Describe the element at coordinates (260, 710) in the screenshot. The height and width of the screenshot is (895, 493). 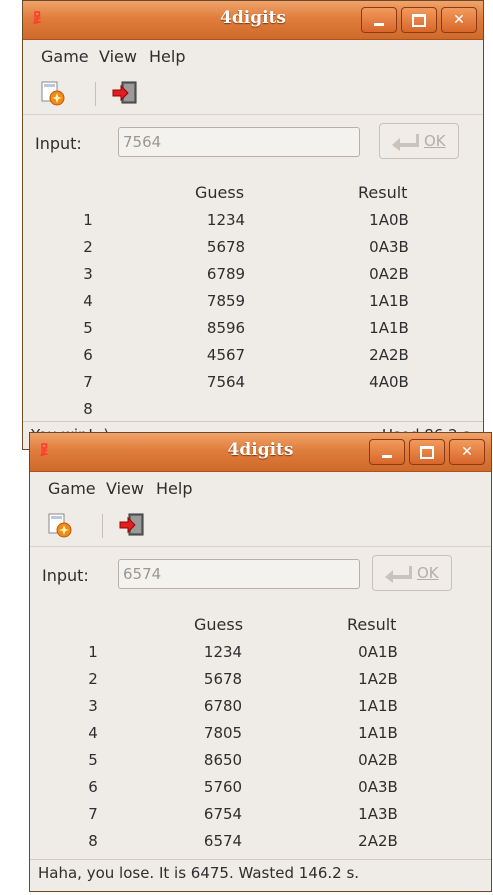
I see `table-row: 3 6780 1A1B` at that location.